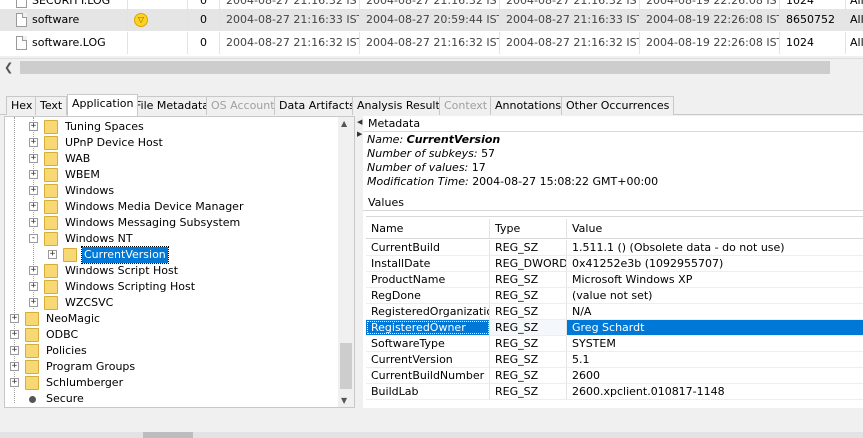 The height and width of the screenshot is (438, 863). I want to click on tree-node: + WZCSVC, so click(170, 303).